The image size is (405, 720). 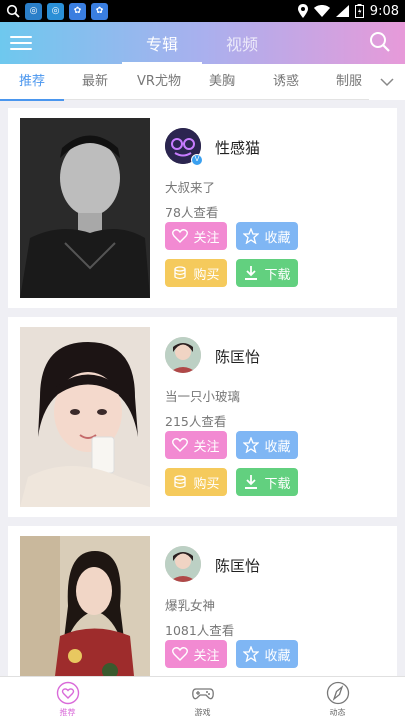 I want to click on tab-recommend: 推荐, so click(x=32, y=82).